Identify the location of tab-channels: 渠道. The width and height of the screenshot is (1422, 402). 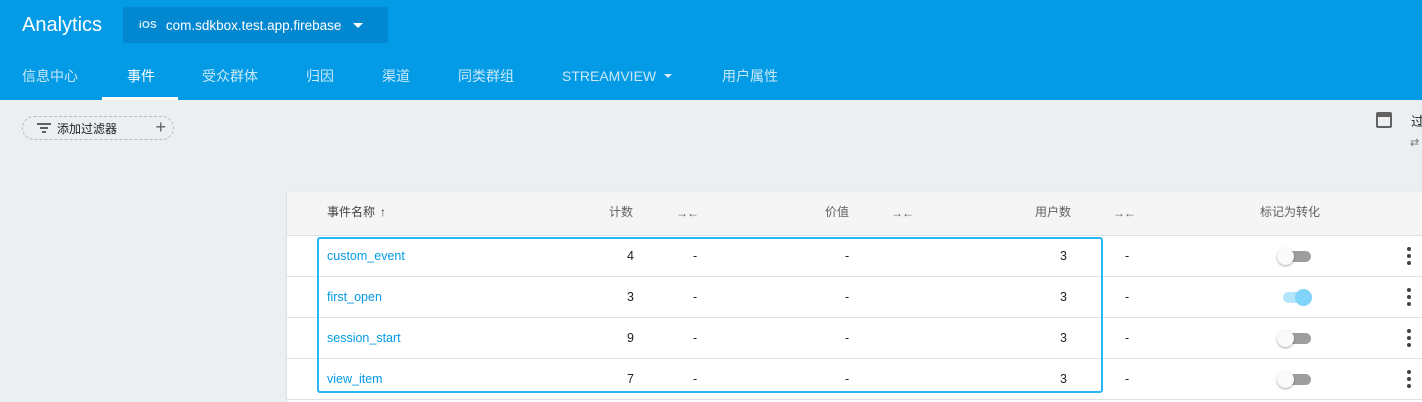
(396, 79).